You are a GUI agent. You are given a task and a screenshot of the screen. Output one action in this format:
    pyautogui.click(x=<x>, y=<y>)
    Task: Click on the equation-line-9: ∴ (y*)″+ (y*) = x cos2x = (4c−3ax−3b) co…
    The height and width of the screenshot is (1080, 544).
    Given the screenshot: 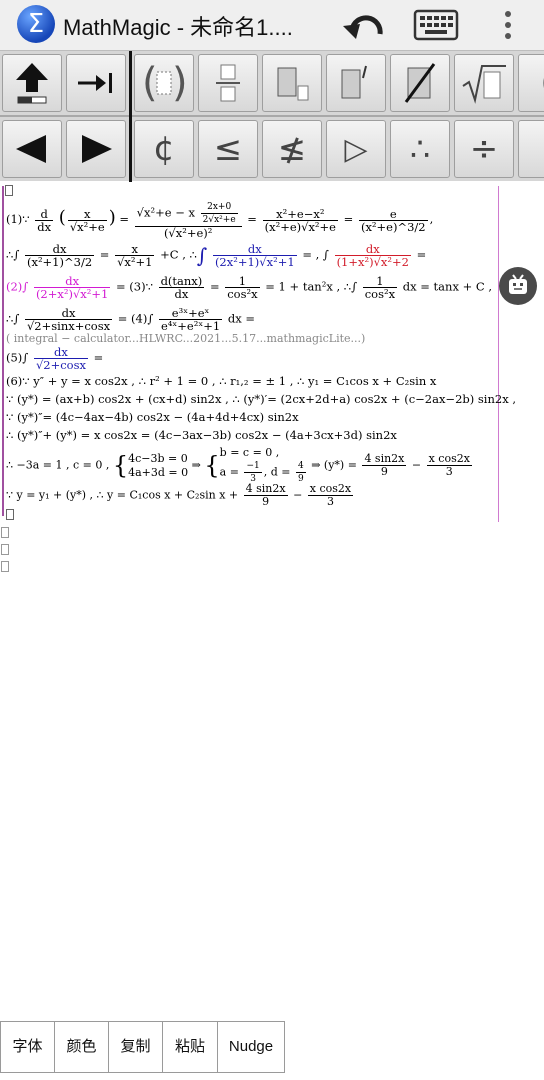 What is the action you would take?
    pyautogui.click(x=201, y=435)
    